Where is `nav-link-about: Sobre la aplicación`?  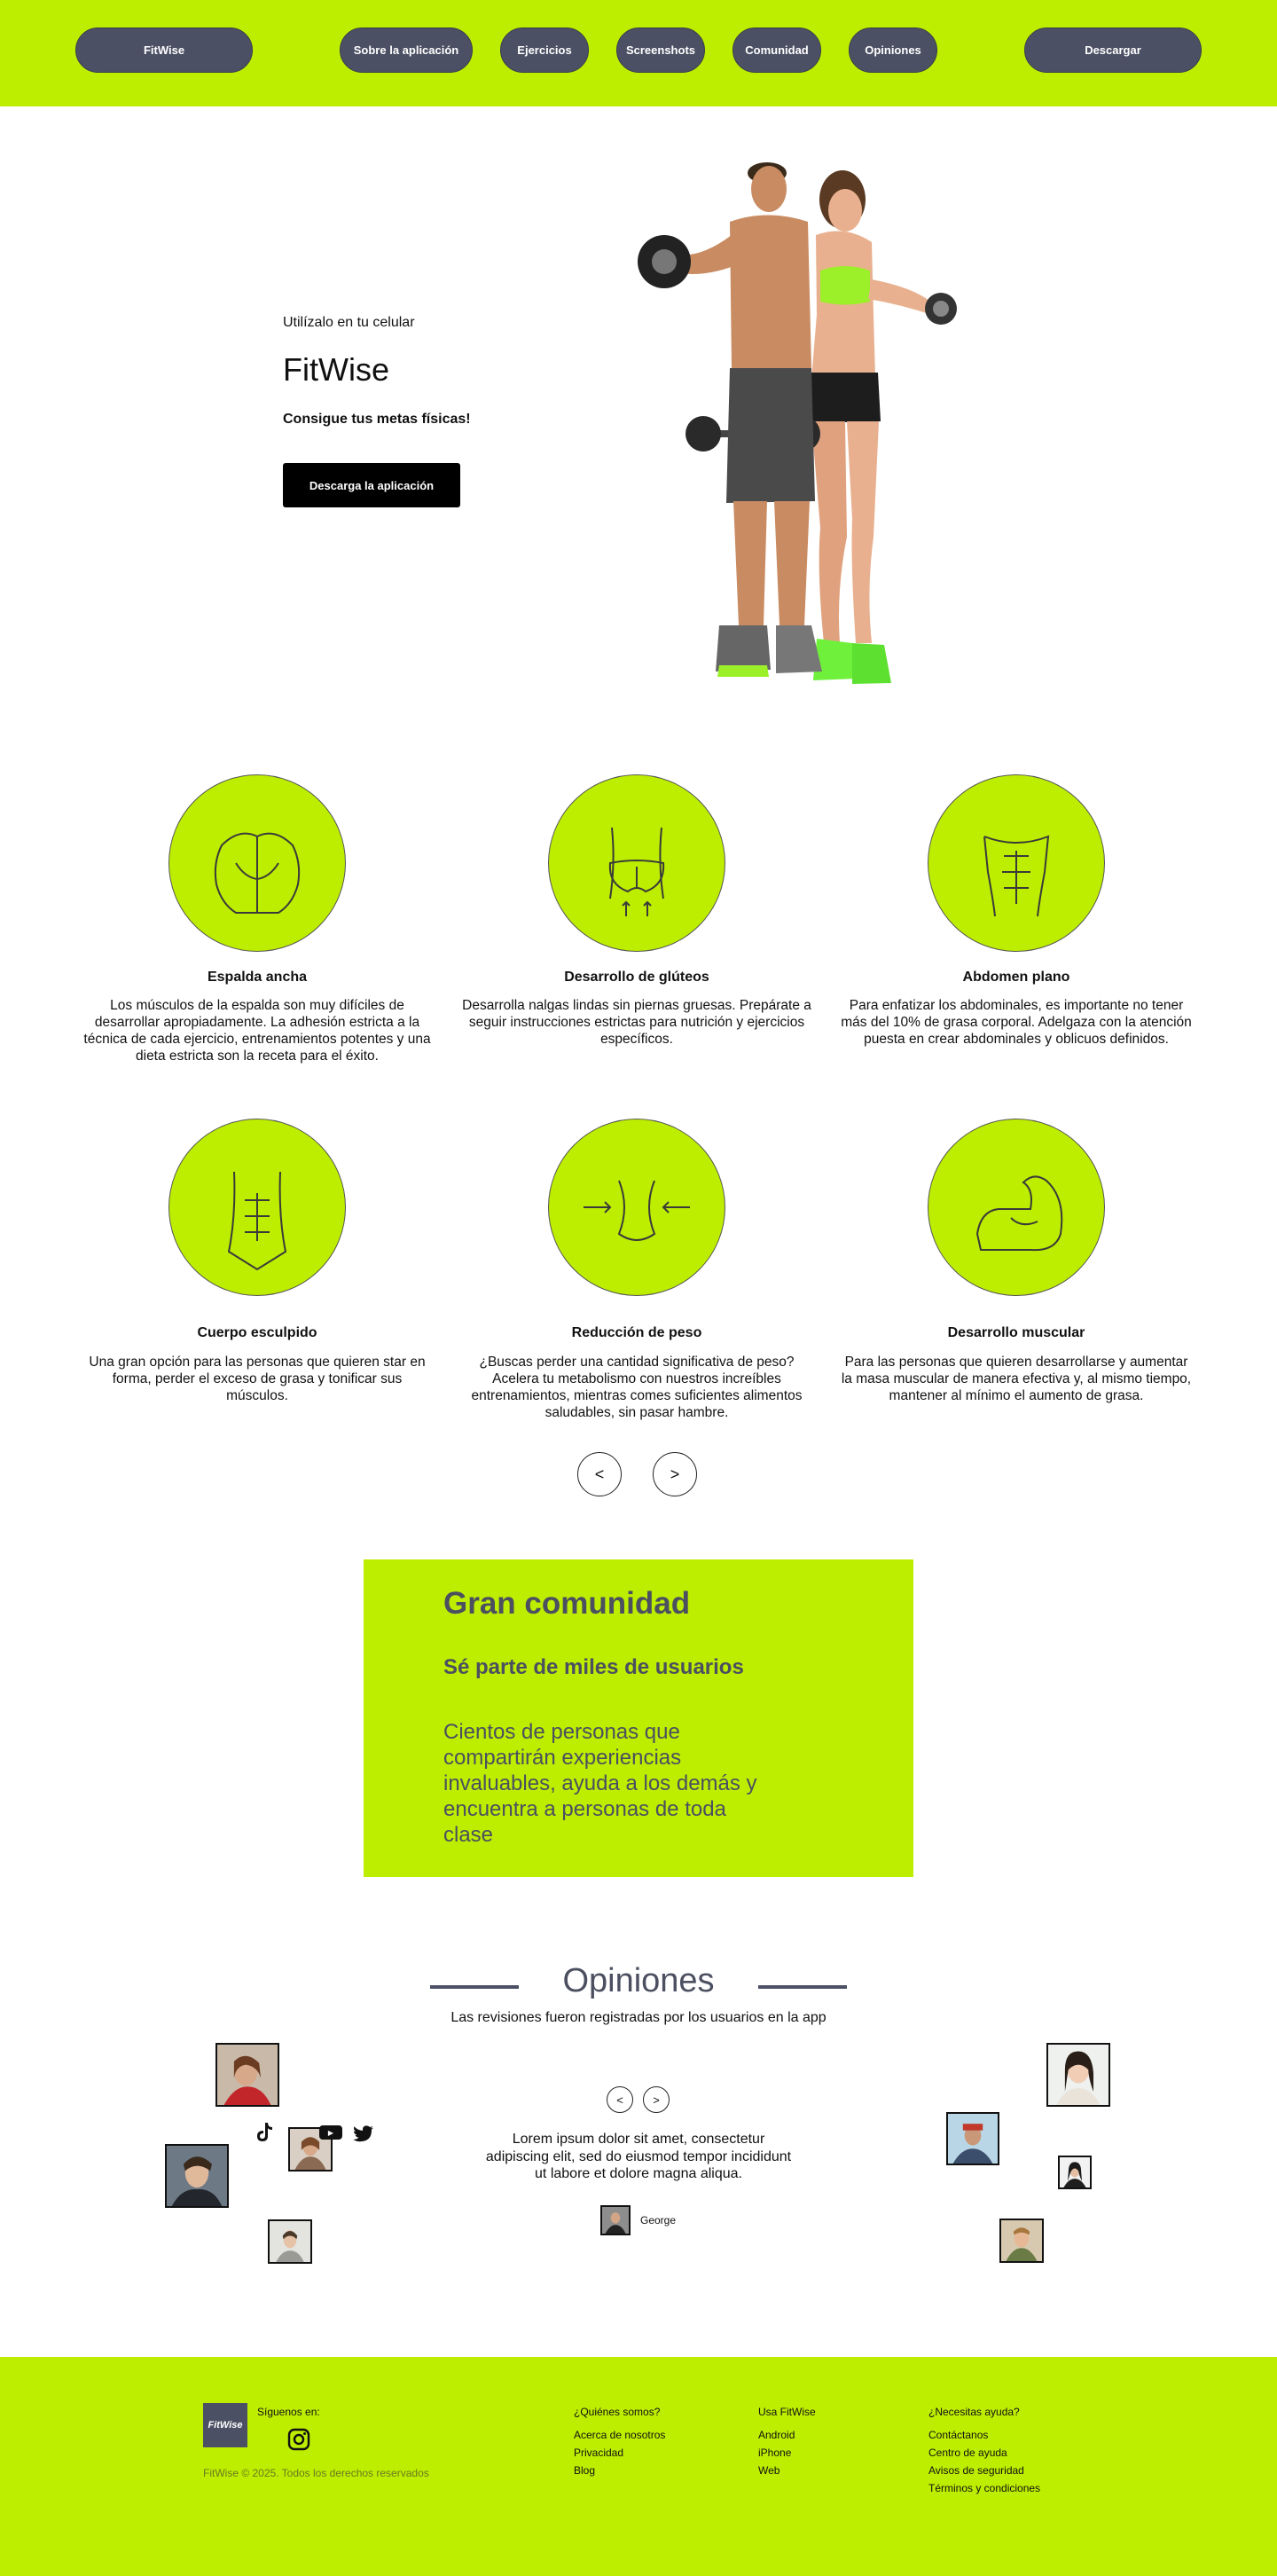
nav-link-about: Sobre la aplicación is located at coordinates (406, 50).